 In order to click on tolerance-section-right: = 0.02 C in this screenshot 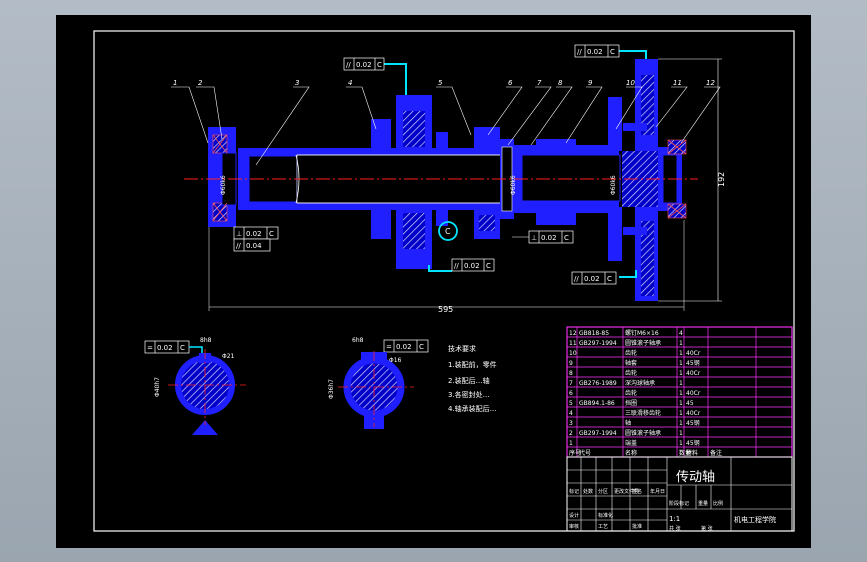, I will do `click(406, 346)`.